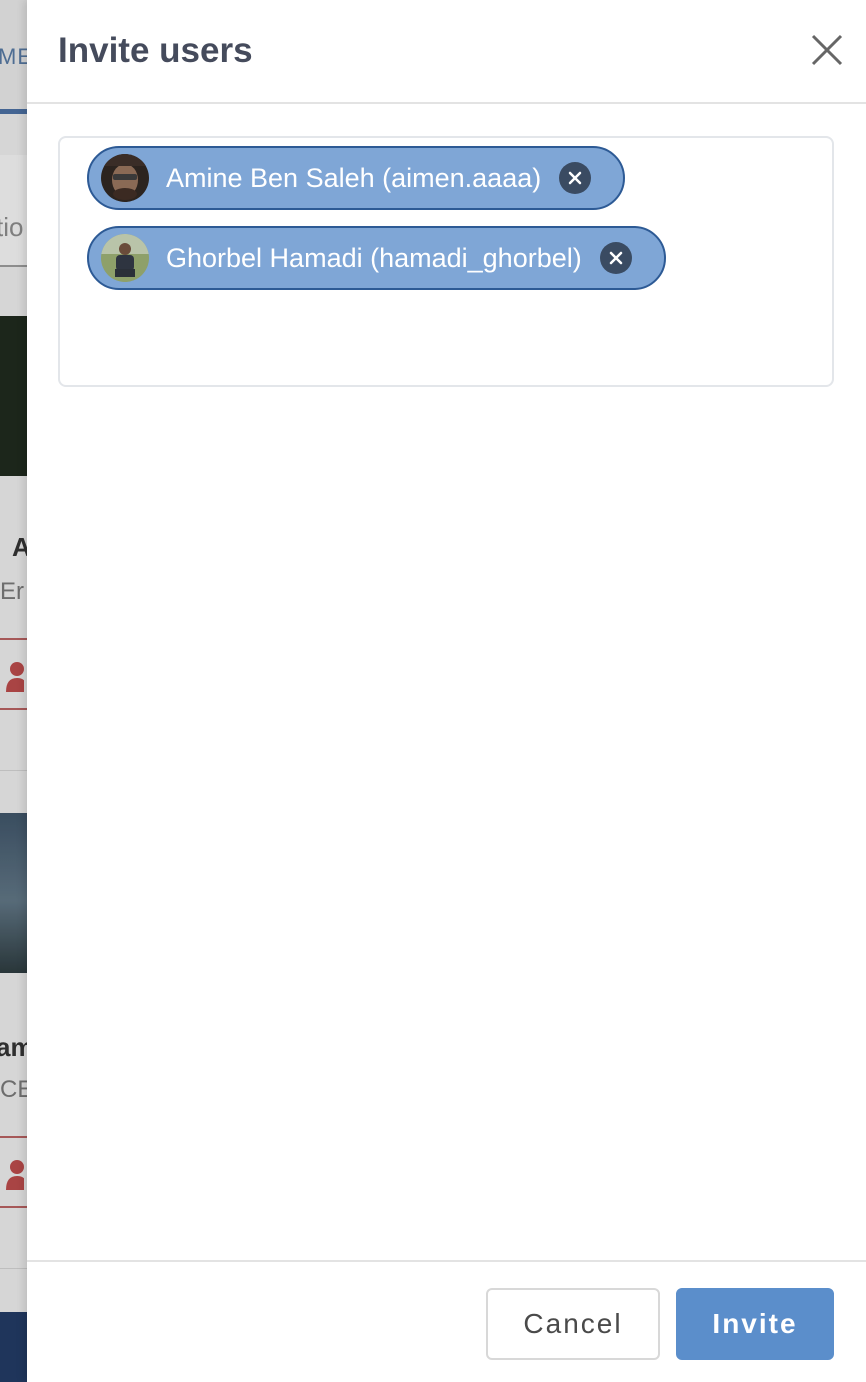 This screenshot has width=866, height=1382. What do you see at coordinates (827, 50) in the screenshot?
I see `close-icon` at bounding box center [827, 50].